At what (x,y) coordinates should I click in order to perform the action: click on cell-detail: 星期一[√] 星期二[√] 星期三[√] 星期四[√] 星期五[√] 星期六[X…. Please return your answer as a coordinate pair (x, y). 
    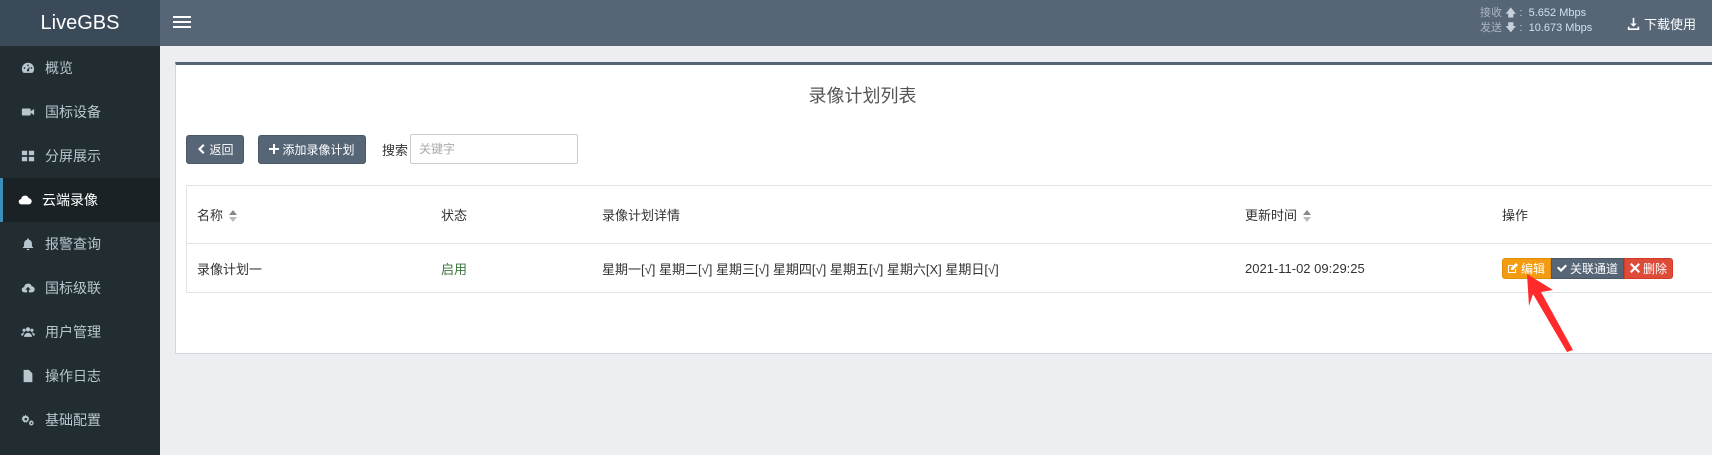
    Looking at the image, I should click on (800, 269).